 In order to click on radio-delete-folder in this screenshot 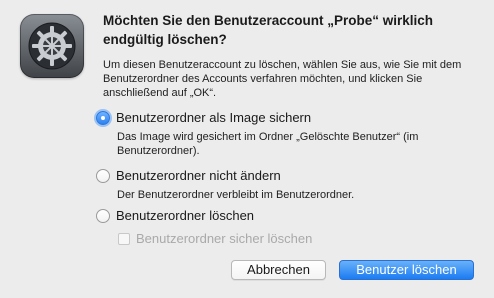, I will do `click(103, 215)`.